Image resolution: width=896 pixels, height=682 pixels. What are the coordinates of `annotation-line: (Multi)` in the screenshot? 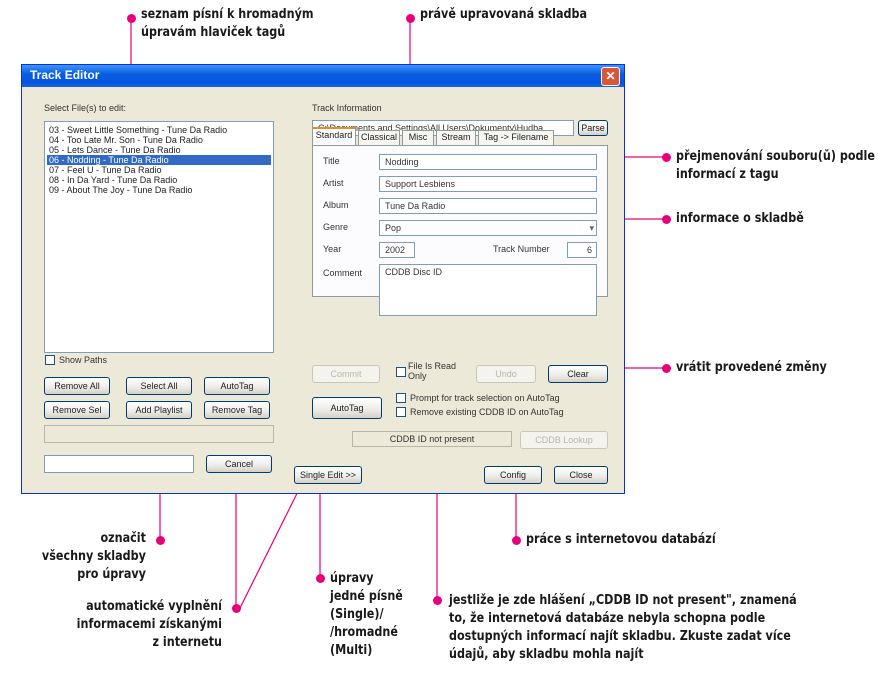 It's located at (351, 650).